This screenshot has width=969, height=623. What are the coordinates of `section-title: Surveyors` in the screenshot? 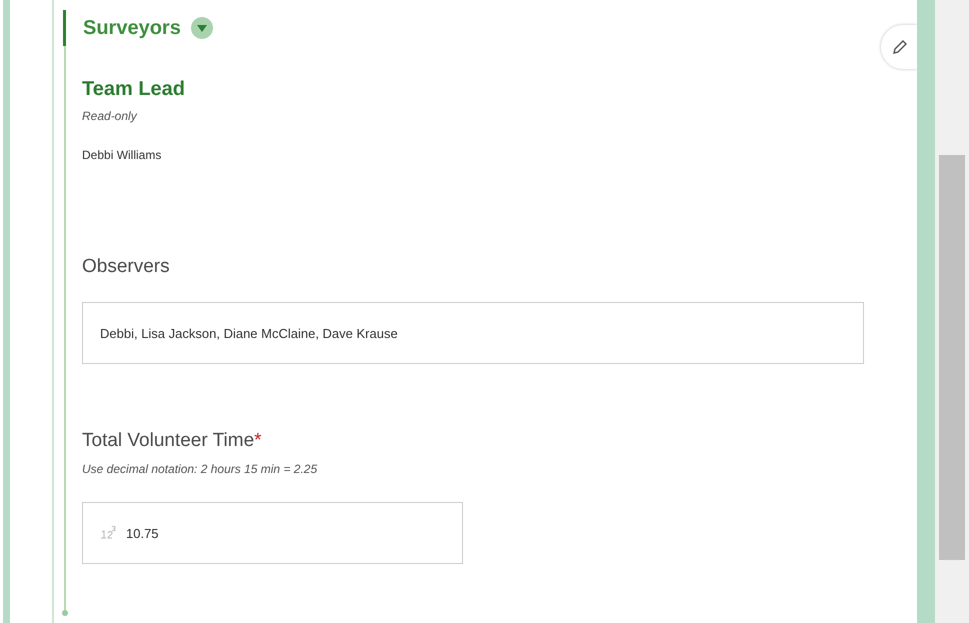 It's located at (132, 28).